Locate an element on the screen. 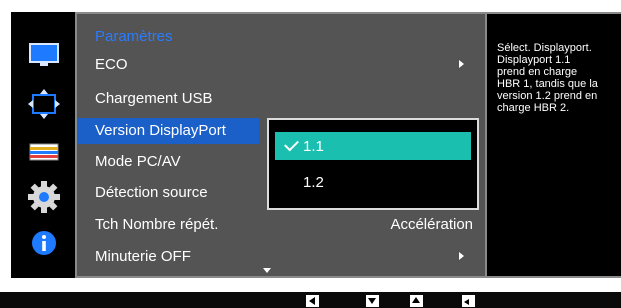 The width and height of the screenshot is (621, 308). checkmark-icon is located at coordinates (291, 144).